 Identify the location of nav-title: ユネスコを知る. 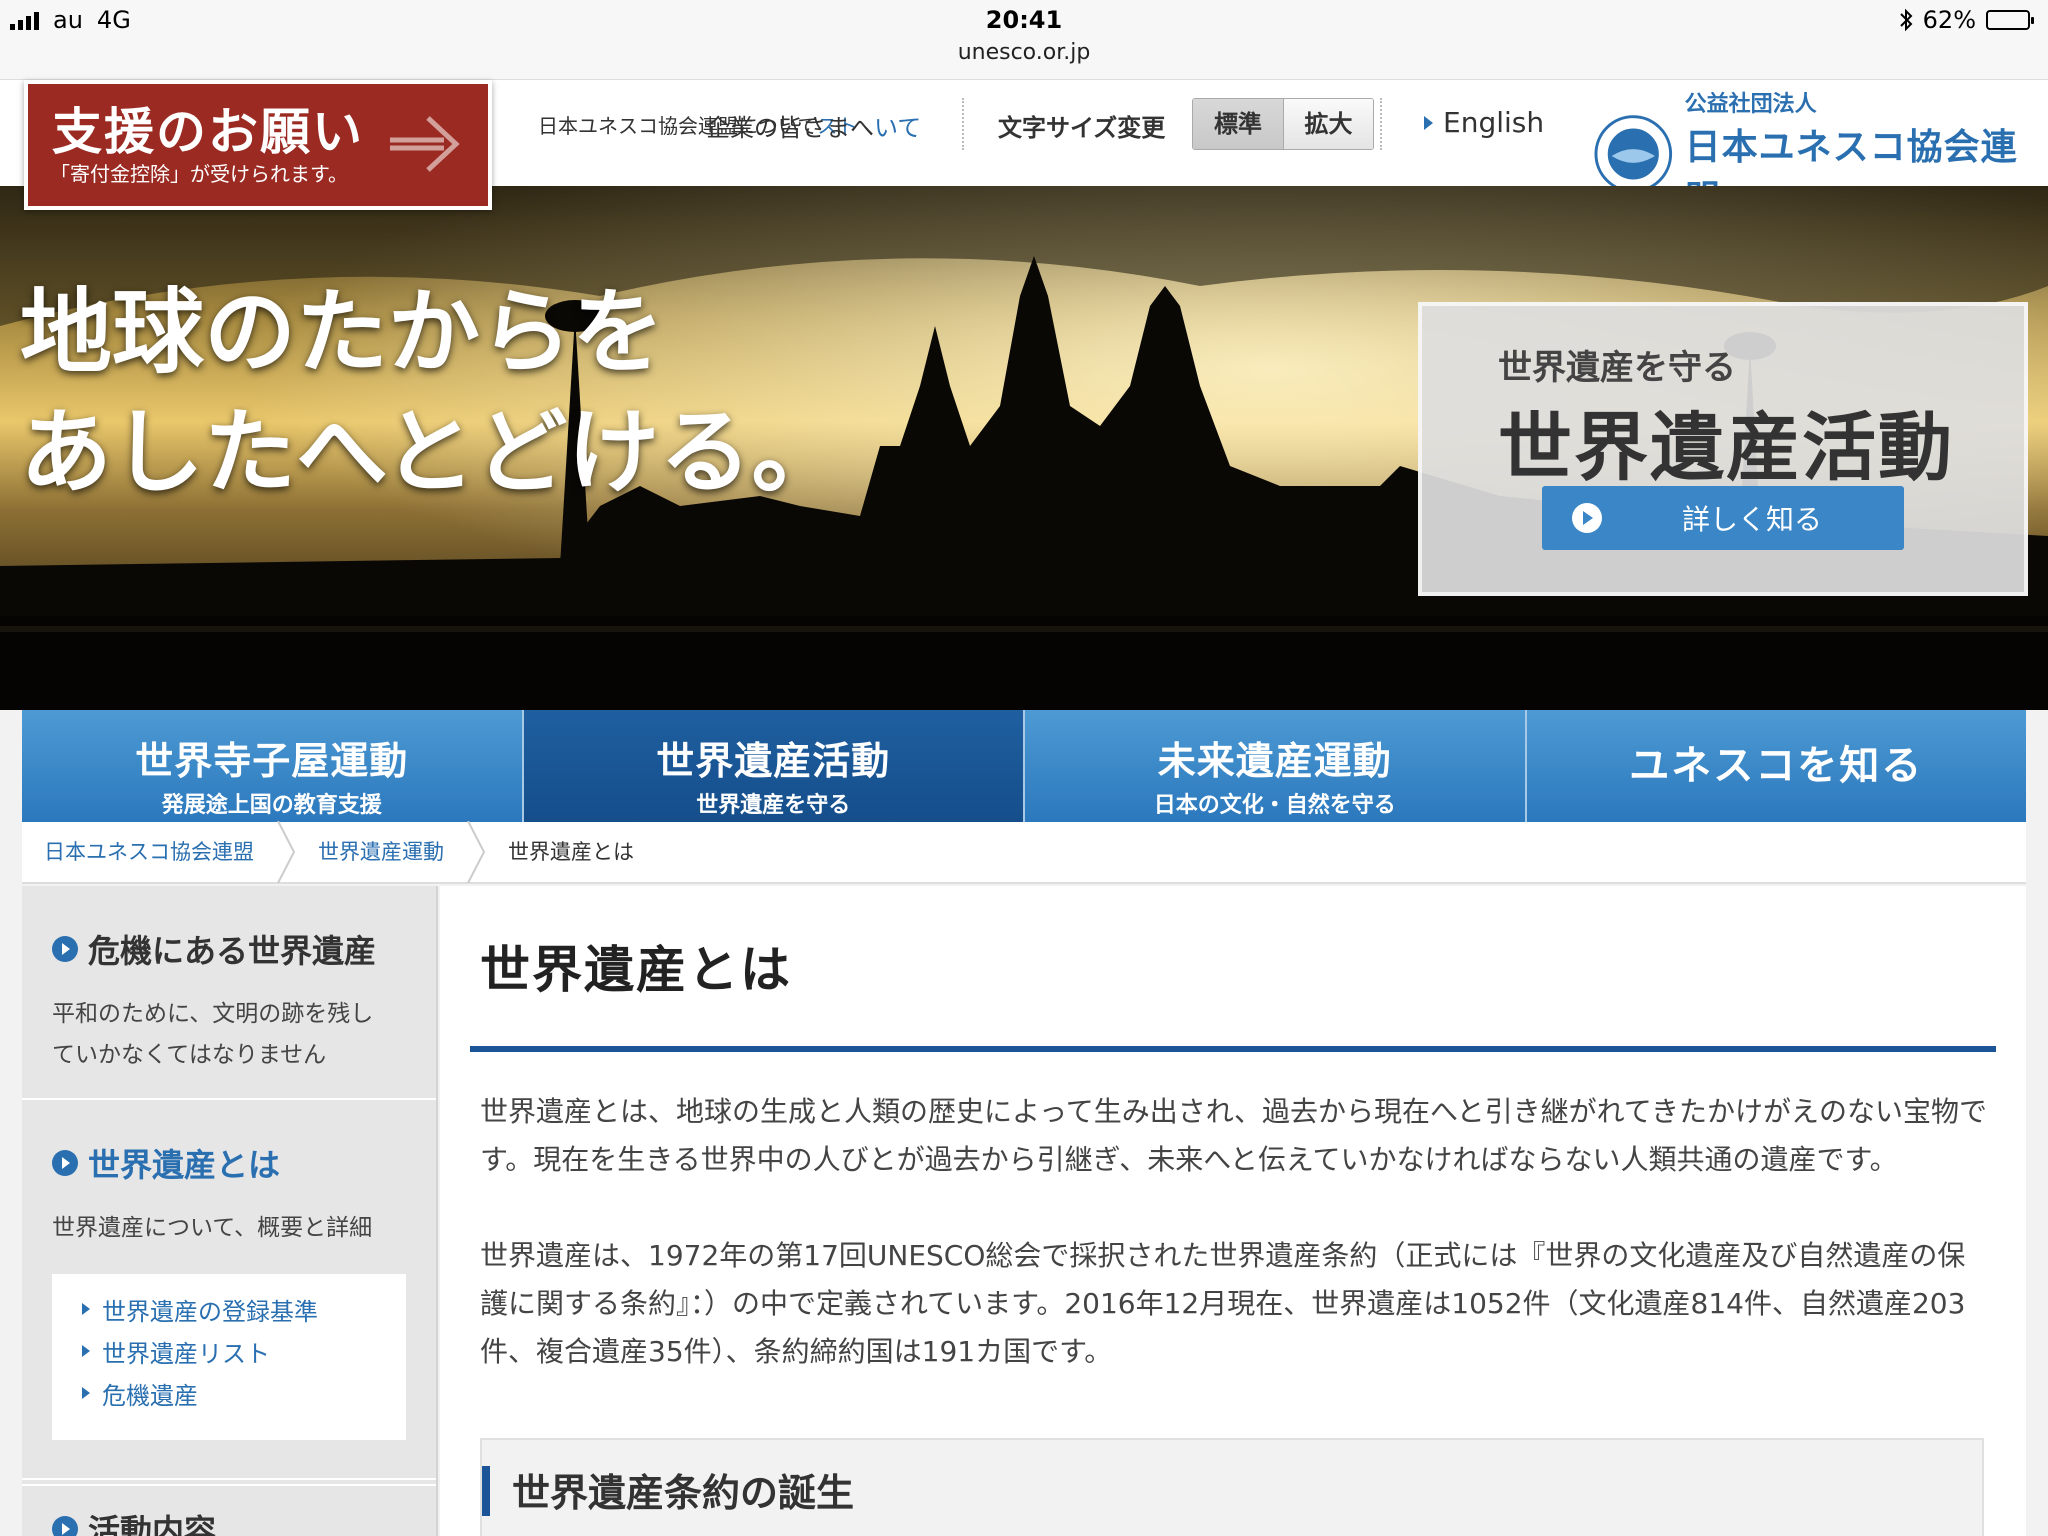
(1776, 766).